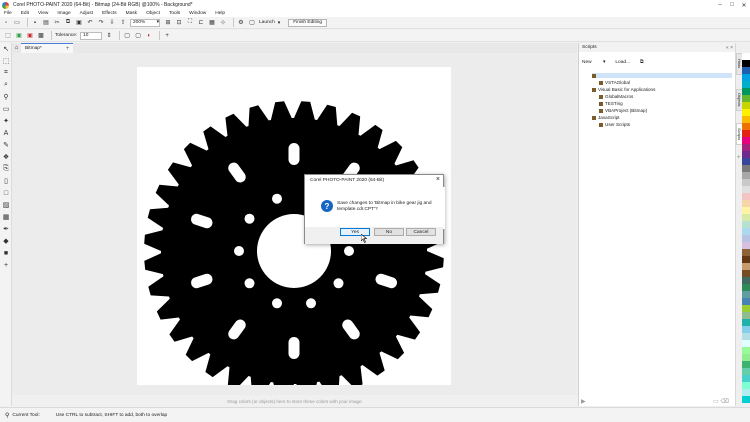  I want to click on run-script-icon: ▶, so click(583, 401).